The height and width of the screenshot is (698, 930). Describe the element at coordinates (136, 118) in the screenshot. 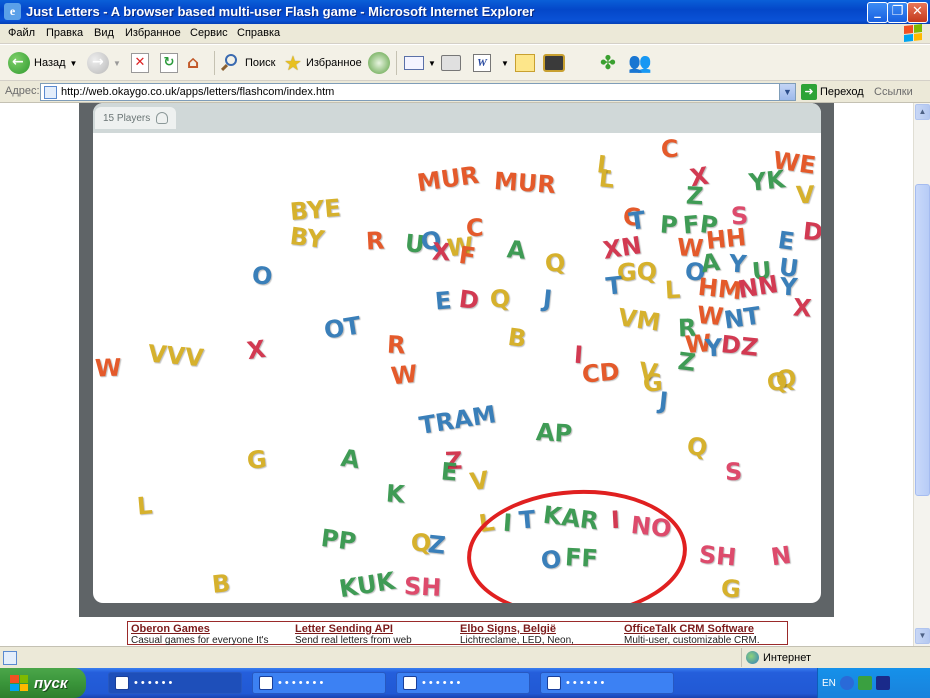

I see `players-tab: 15 Players` at that location.